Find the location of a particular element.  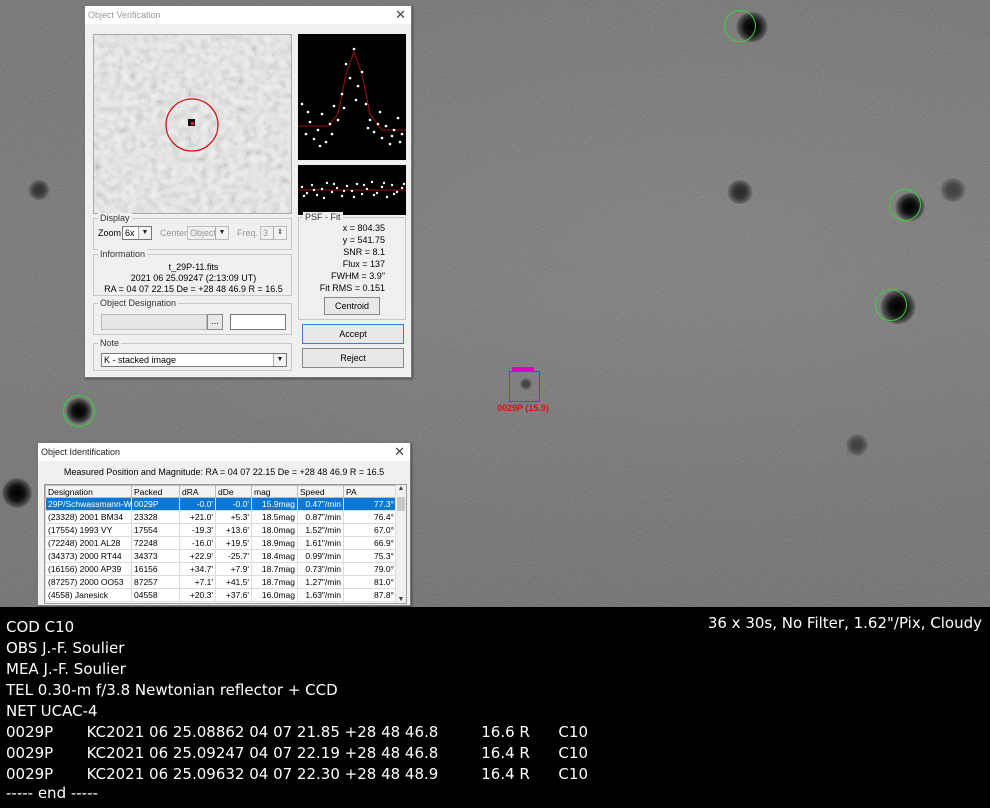

zoom-label: Zoom is located at coordinates (110, 233).